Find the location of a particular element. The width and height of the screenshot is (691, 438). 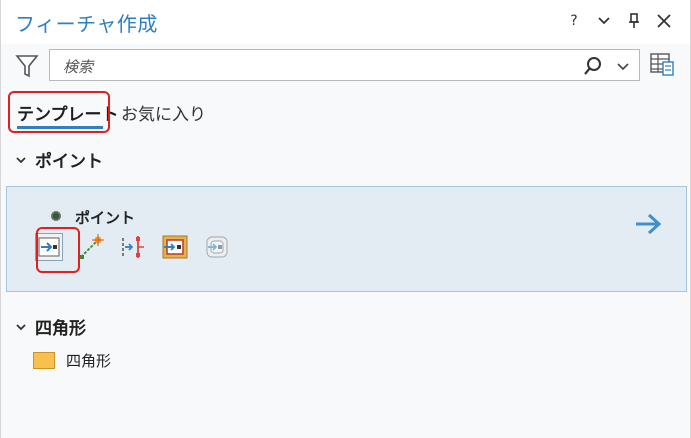

help-icon: ? is located at coordinates (574, 21).